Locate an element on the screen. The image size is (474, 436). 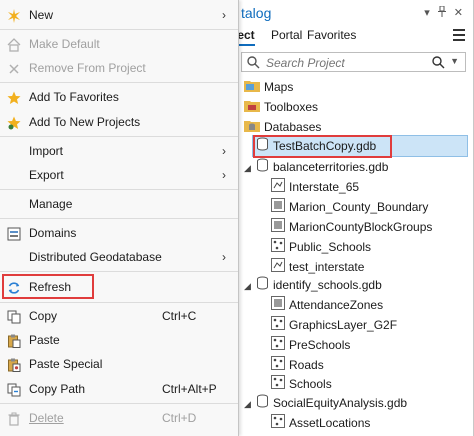
chevron-down-icon: ▼ is located at coordinates (454, 61).